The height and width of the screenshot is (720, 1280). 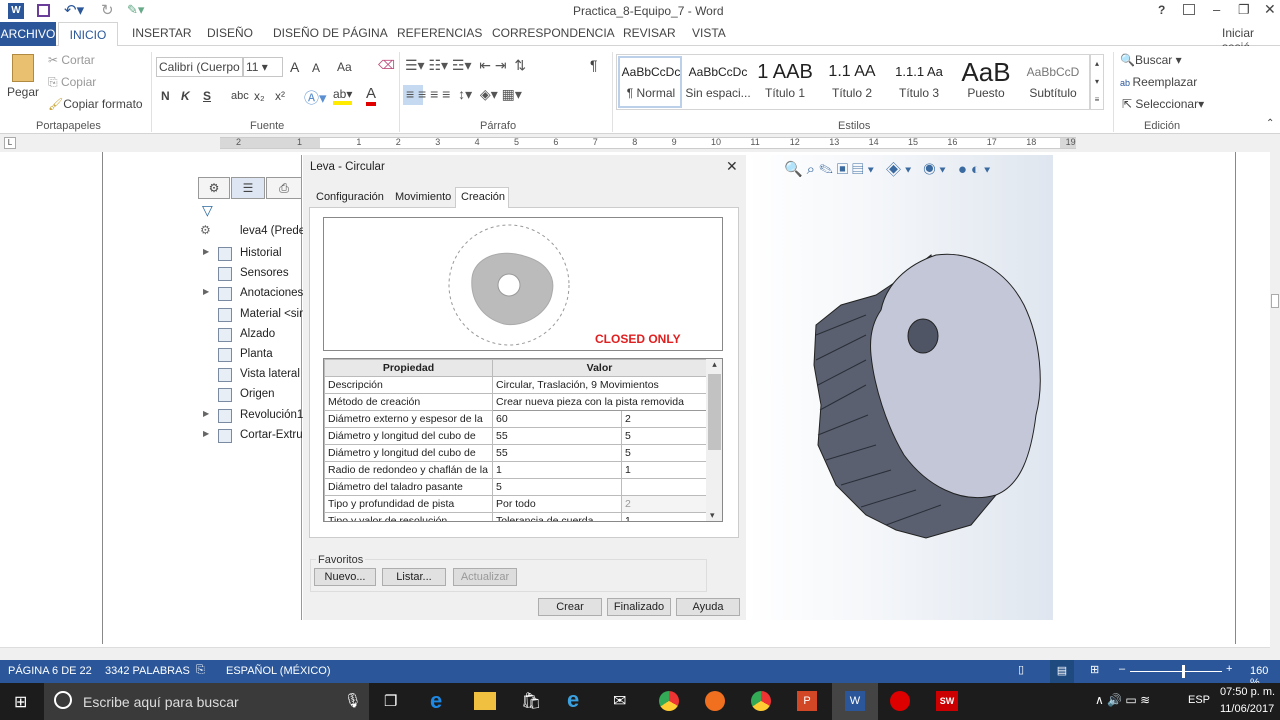 I want to click on tree-item: ▶ Historial, so click(x=249, y=254).